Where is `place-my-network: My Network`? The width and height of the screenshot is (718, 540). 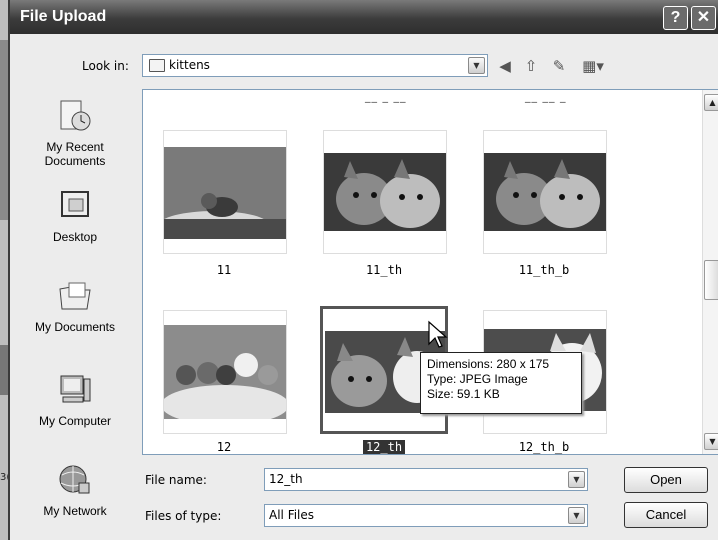 place-my-network: My Network is located at coordinates (75, 490).